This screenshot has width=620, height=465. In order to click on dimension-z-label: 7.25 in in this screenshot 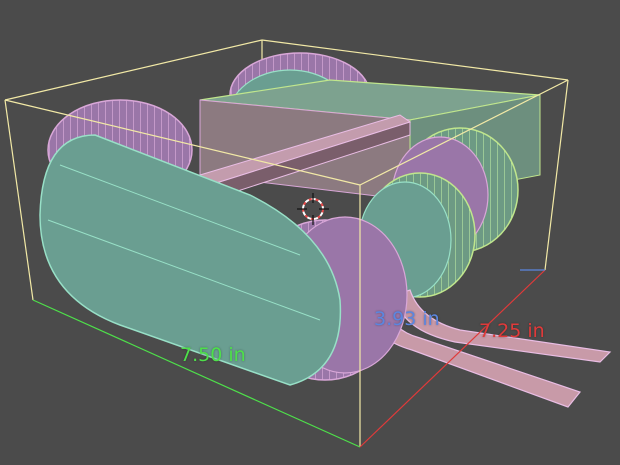, I will do `click(512, 331)`.